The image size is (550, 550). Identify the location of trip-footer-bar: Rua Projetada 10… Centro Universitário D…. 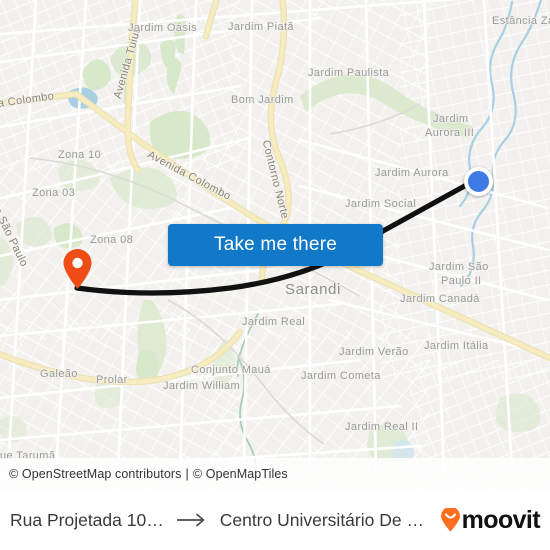
(275, 520).